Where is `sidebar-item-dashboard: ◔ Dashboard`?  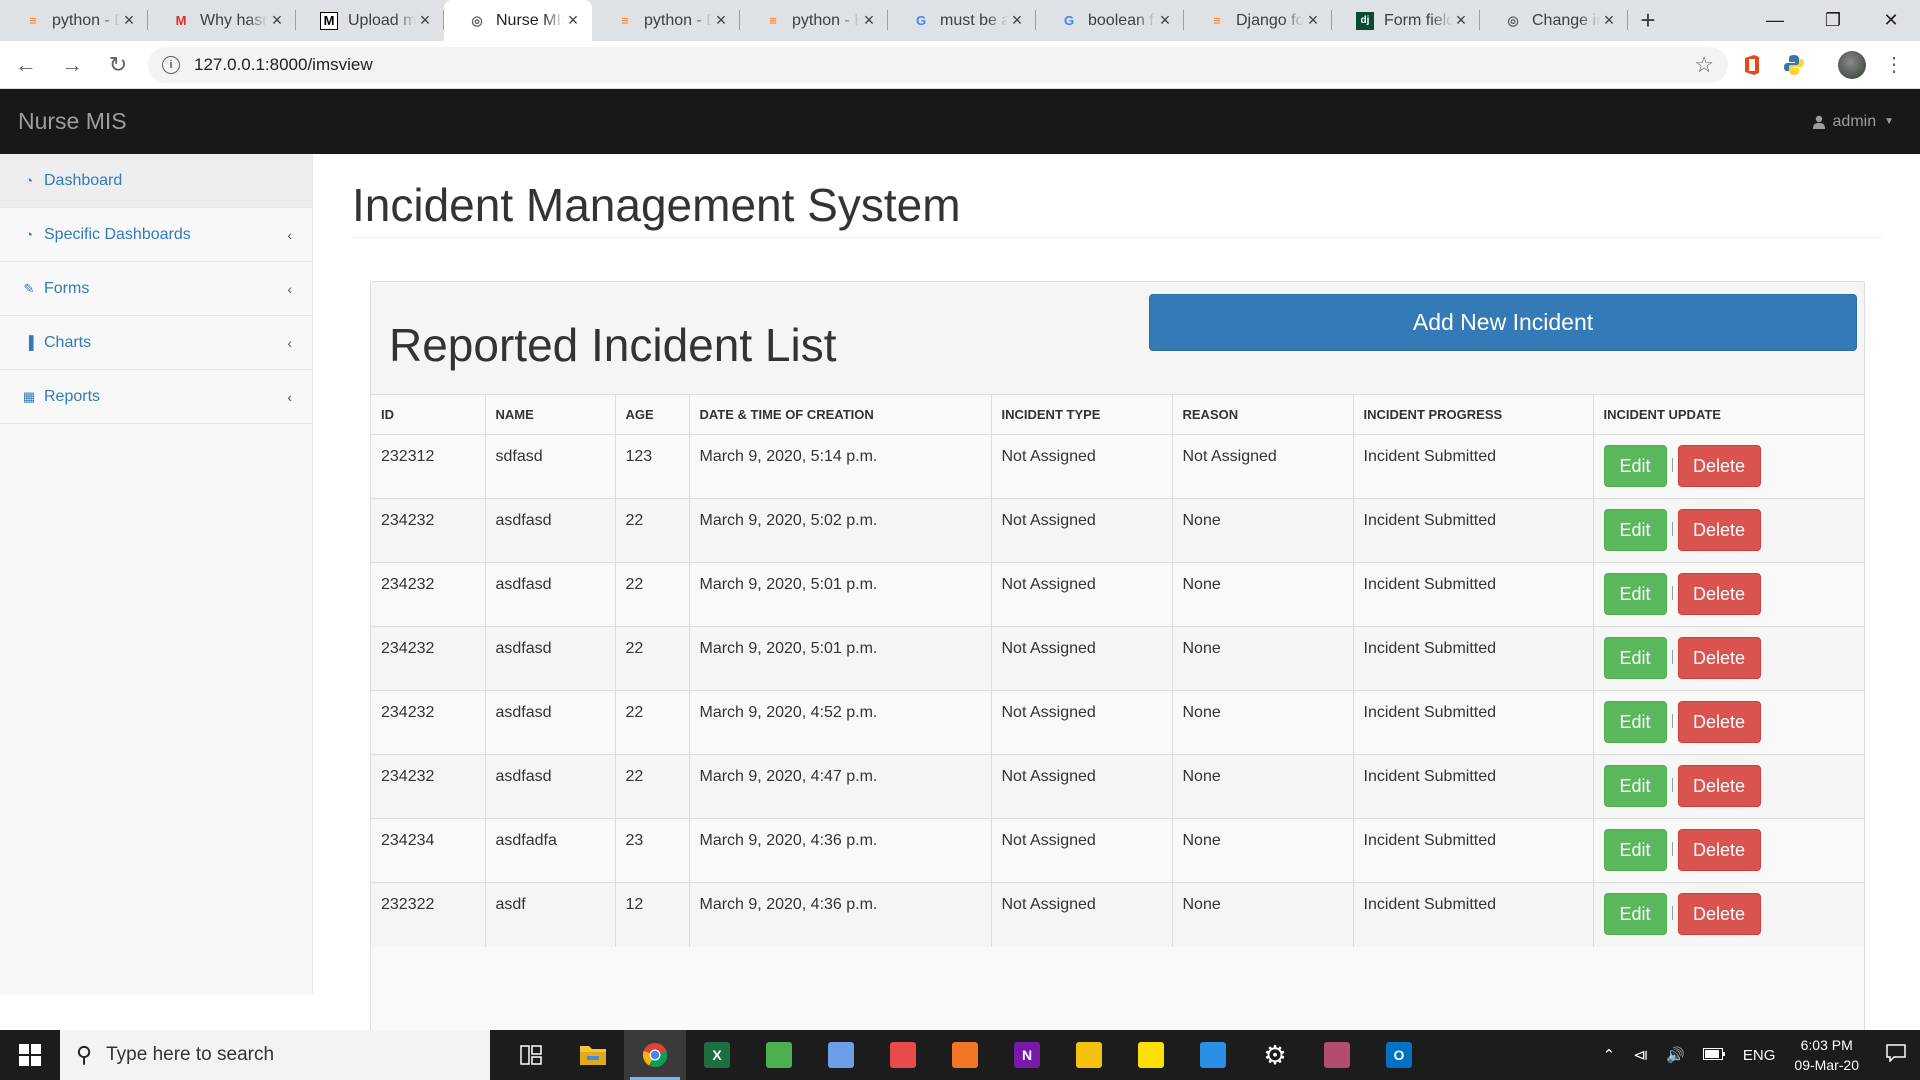 sidebar-item-dashboard: ◔ Dashboard is located at coordinates (156, 181).